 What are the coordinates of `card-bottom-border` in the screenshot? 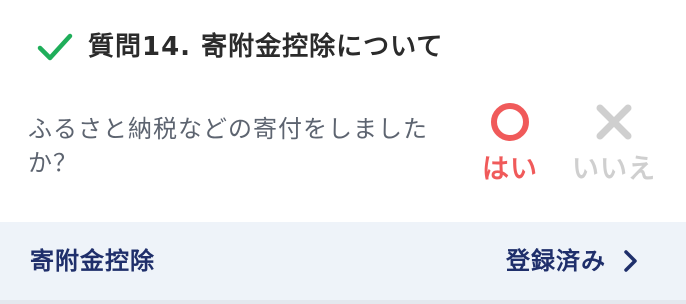 It's located at (343, 302).